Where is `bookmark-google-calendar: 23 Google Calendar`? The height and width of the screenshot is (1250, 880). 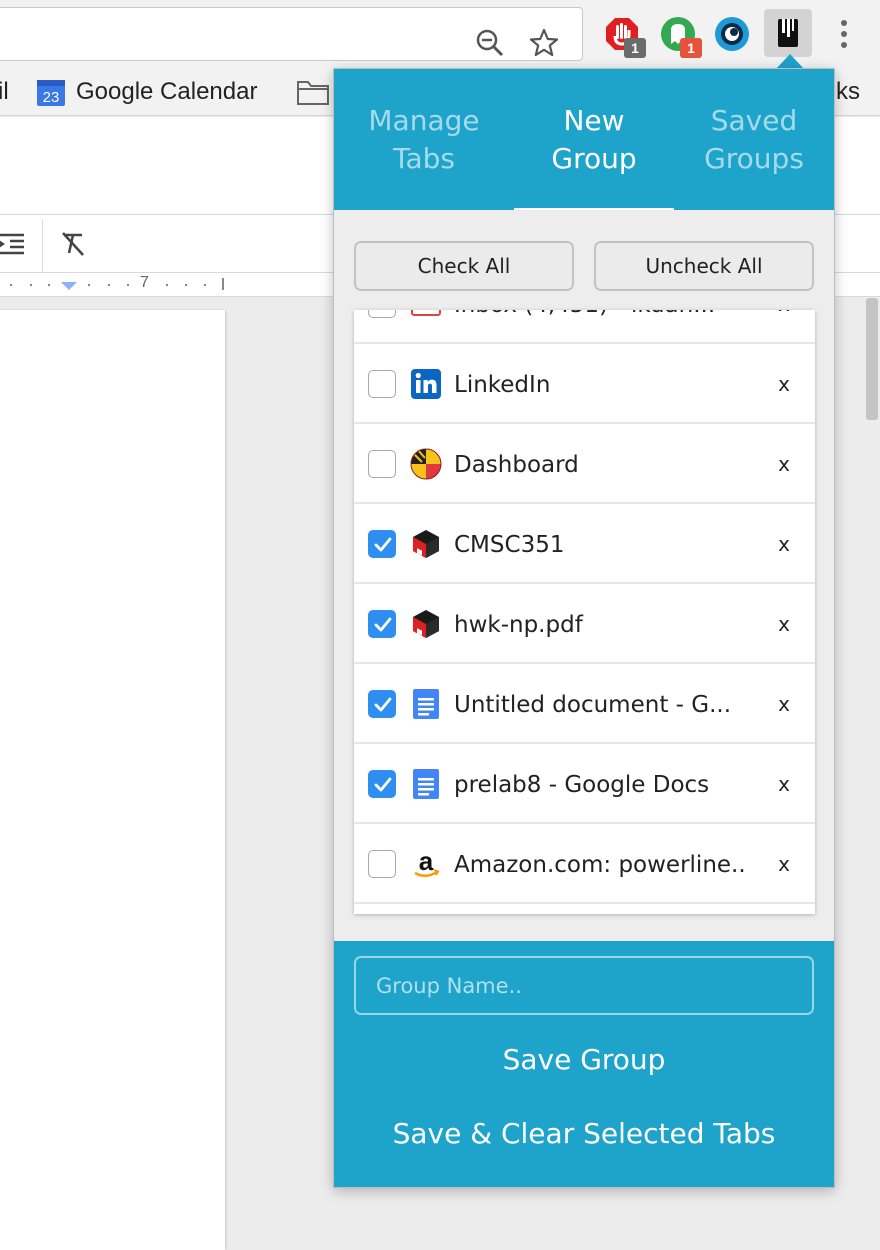 bookmark-google-calendar: 23 Google Calendar is located at coordinates (146, 92).